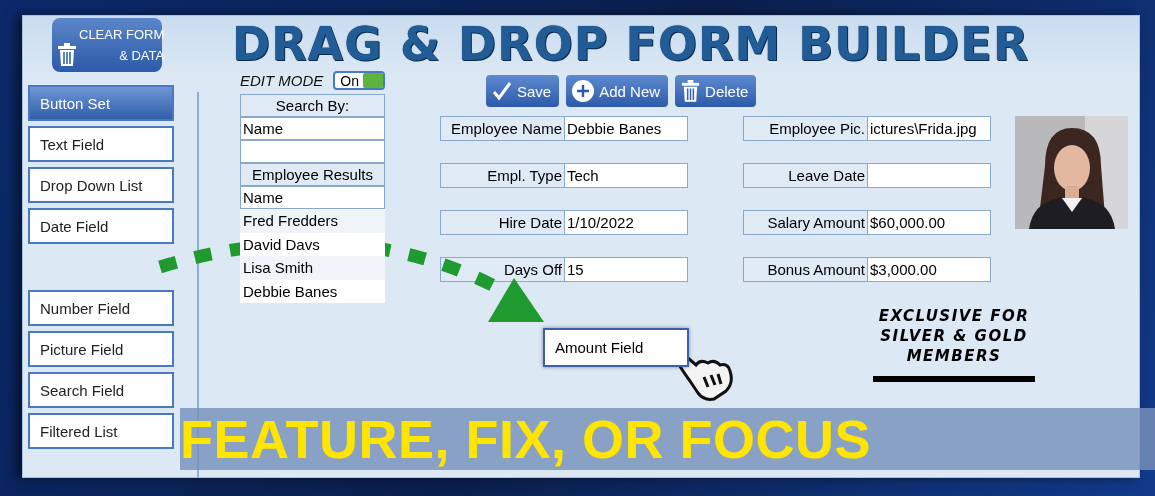 The image size is (1155, 496). Describe the element at coordinates (312, 291) in the screenshot. I see `result-row: Debbie Banes` at that location.